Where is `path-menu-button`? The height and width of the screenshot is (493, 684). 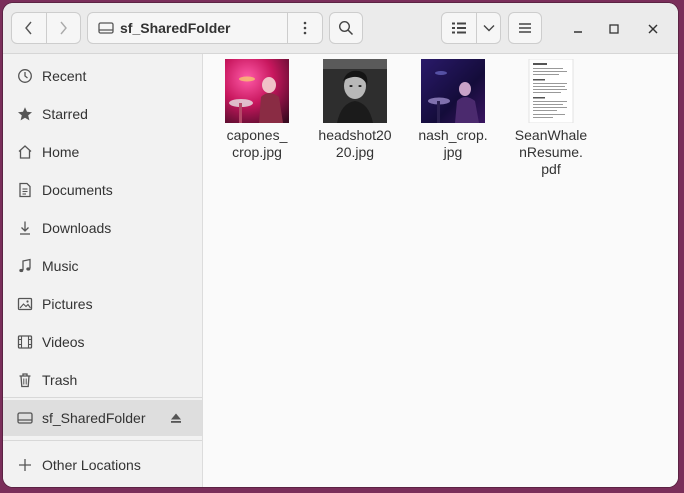 path-menu-button is located at coordinates (304, 28).